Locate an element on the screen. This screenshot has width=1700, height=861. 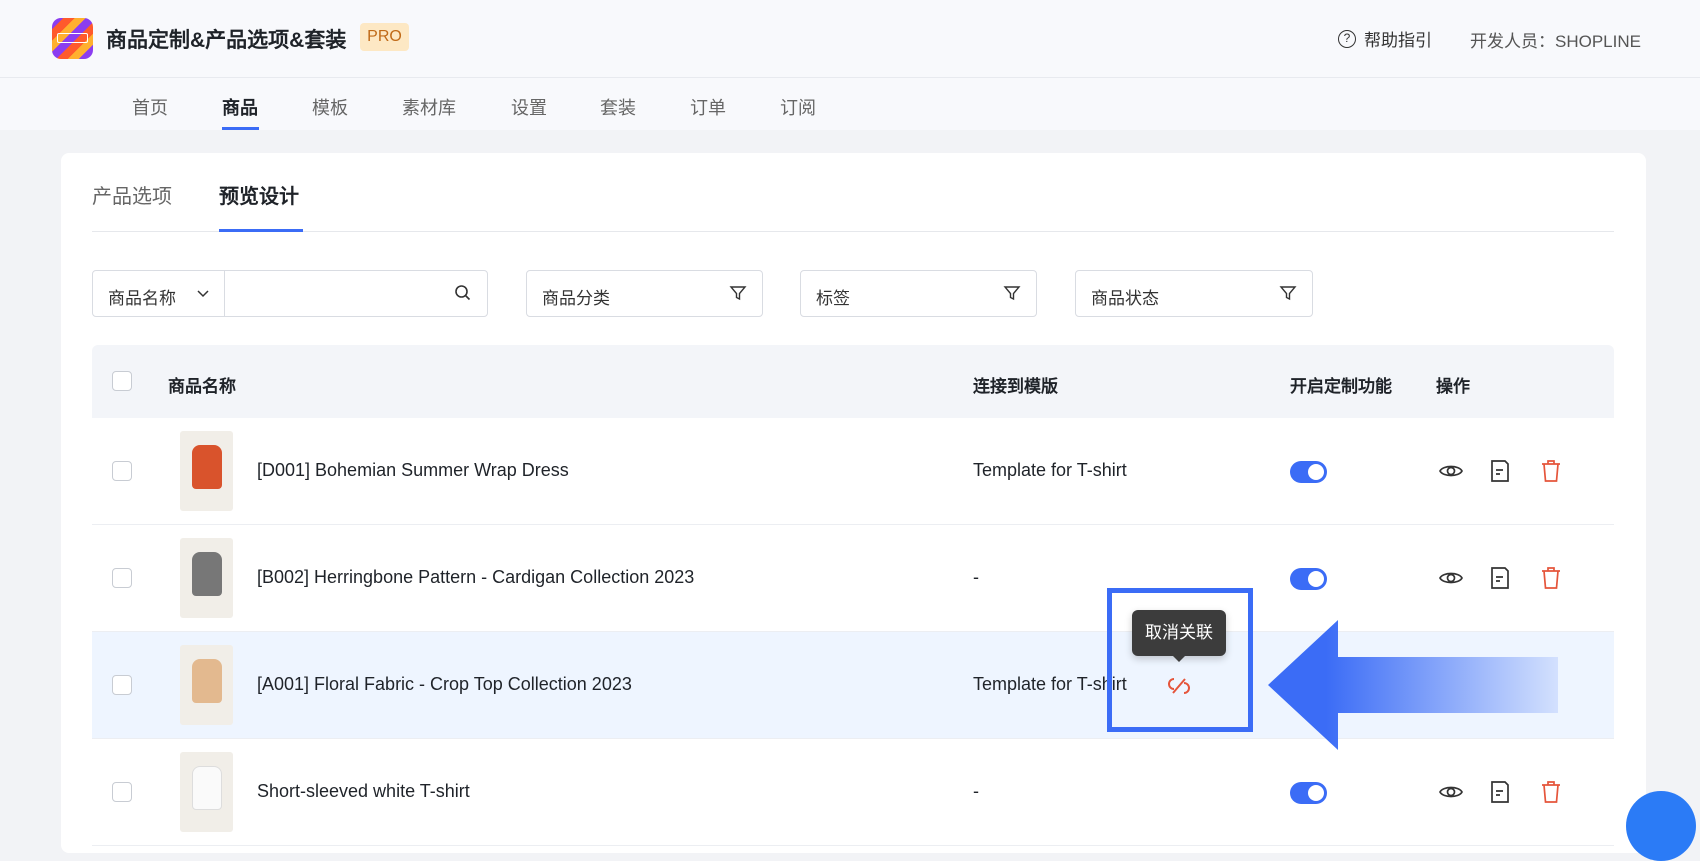
status-filter-label: 商品状态 is located at coordinates (1125, 298).